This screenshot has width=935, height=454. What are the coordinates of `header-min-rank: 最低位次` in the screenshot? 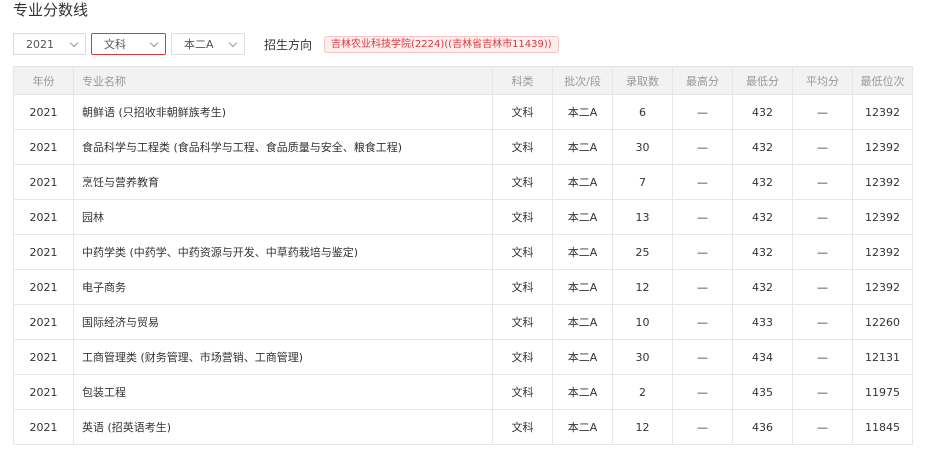 It's located at (882, 80).